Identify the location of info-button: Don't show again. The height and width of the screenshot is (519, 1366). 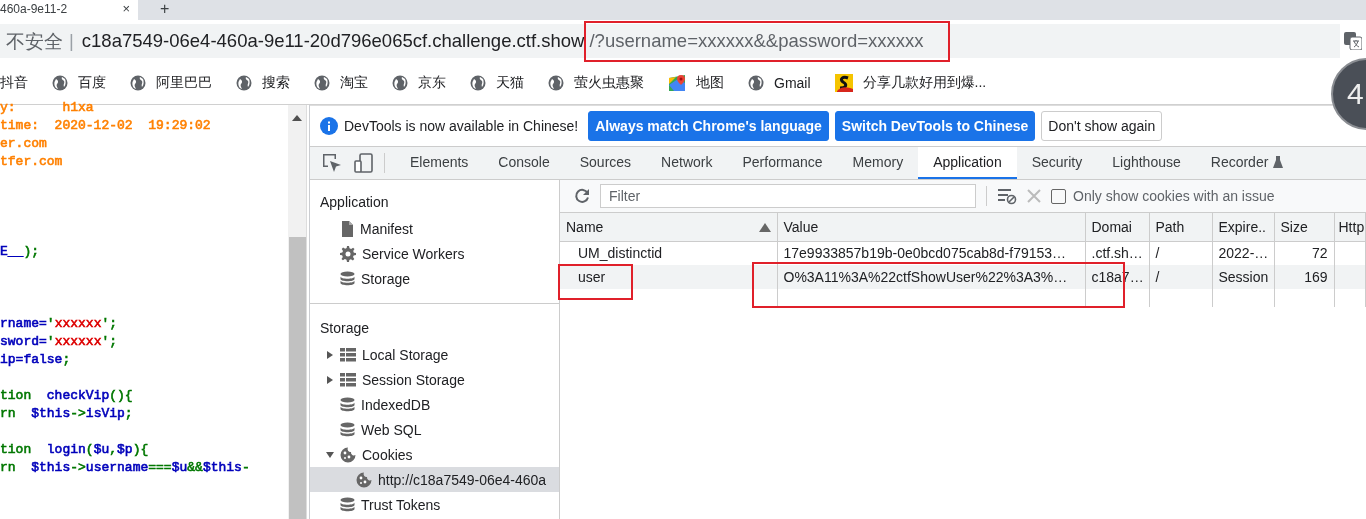
(1102, 126).